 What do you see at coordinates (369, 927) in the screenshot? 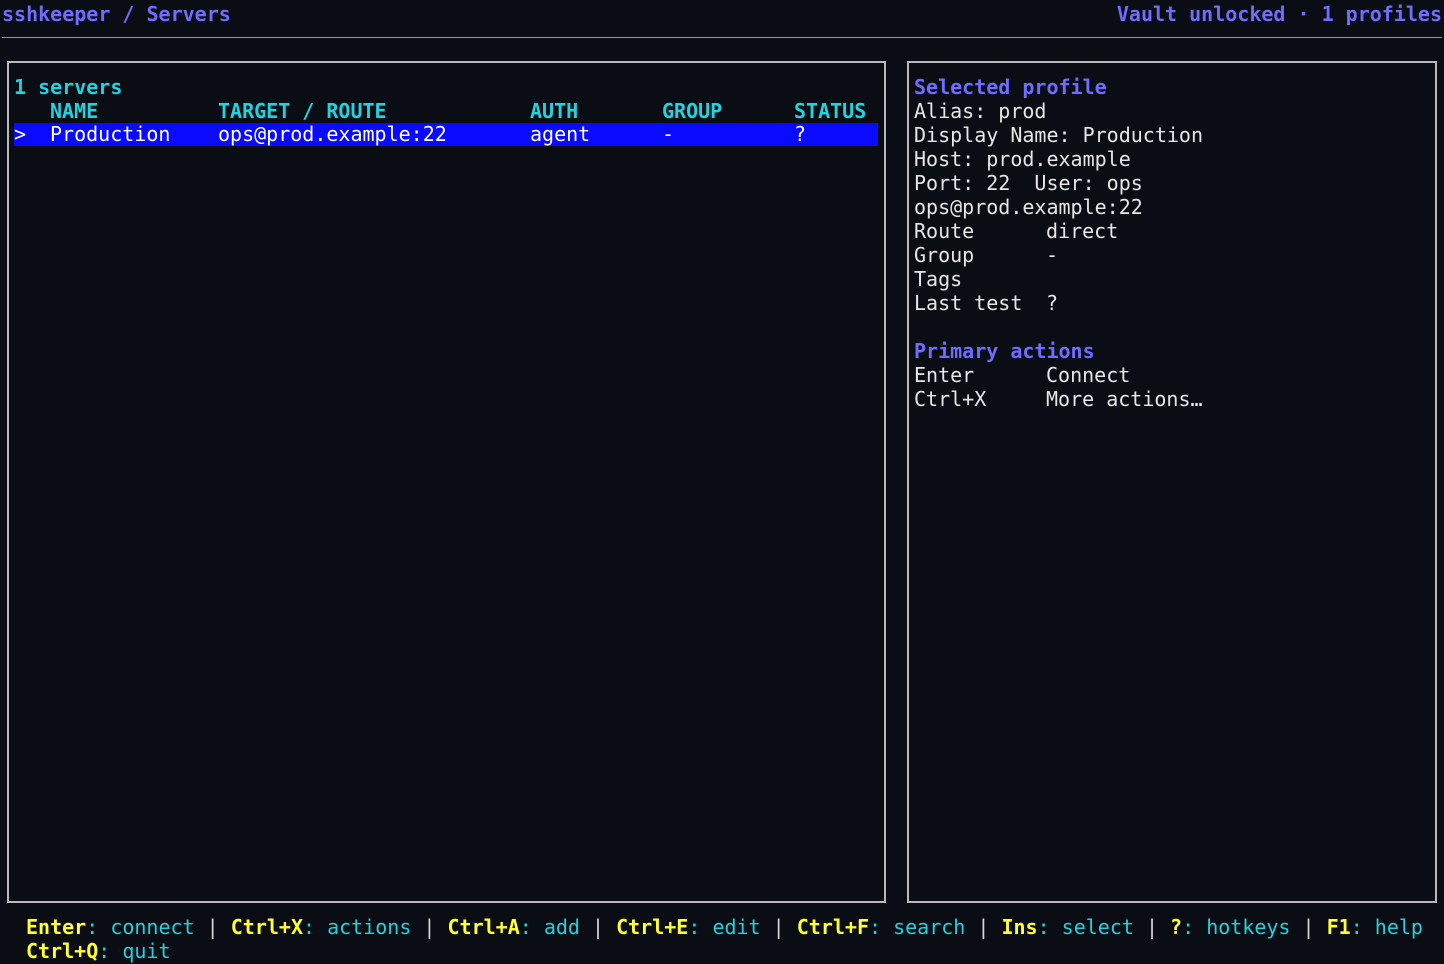
I see `hotkey-ctrl-x-label: actions` at bounding box center [369, 927].